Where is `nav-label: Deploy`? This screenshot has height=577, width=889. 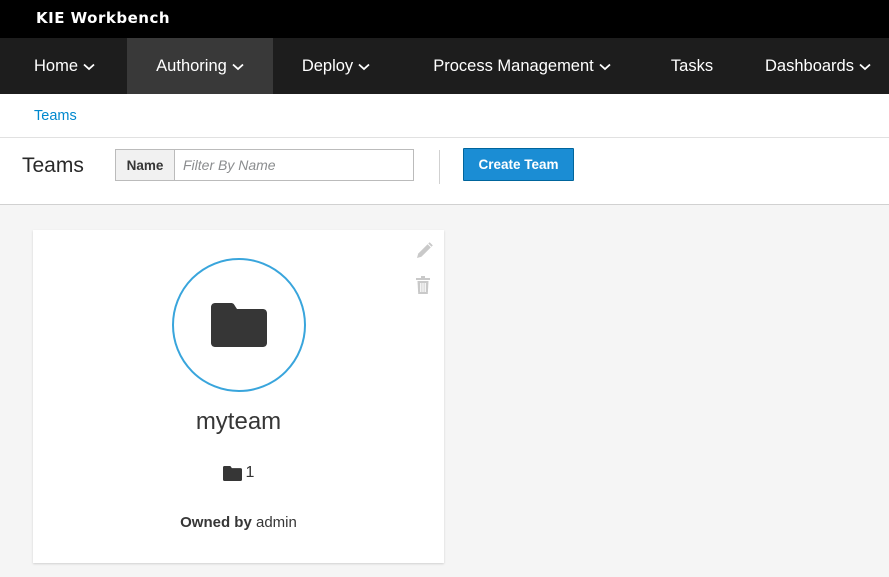
nav-label: Deploy is located at coordinates (327, 65).